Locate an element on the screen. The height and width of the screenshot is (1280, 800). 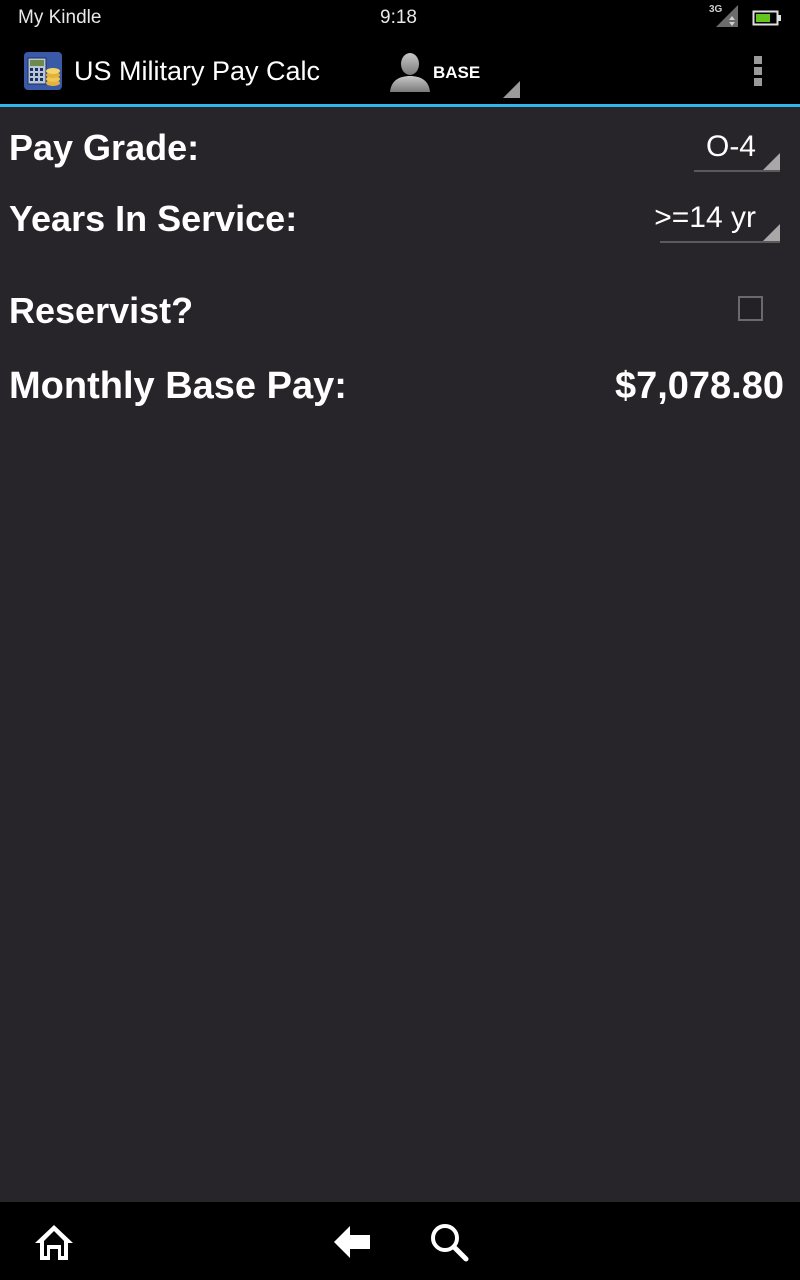
app-title: US Military Pay Calc is located at coordinates (197, 71).